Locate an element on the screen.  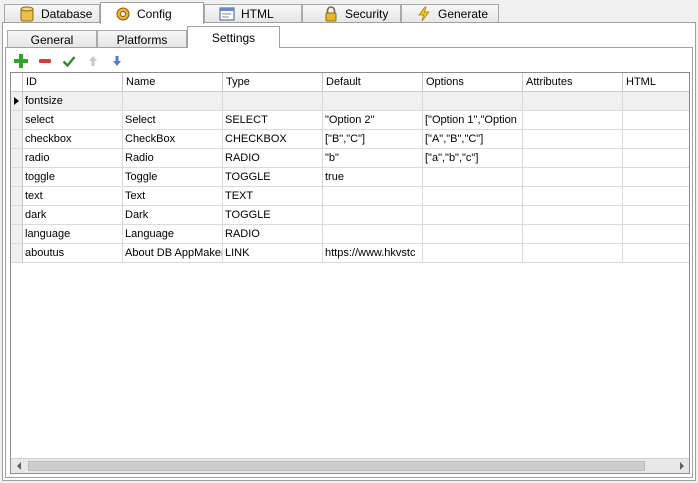
tab-html: HTML is located at coordinates (253, 13).